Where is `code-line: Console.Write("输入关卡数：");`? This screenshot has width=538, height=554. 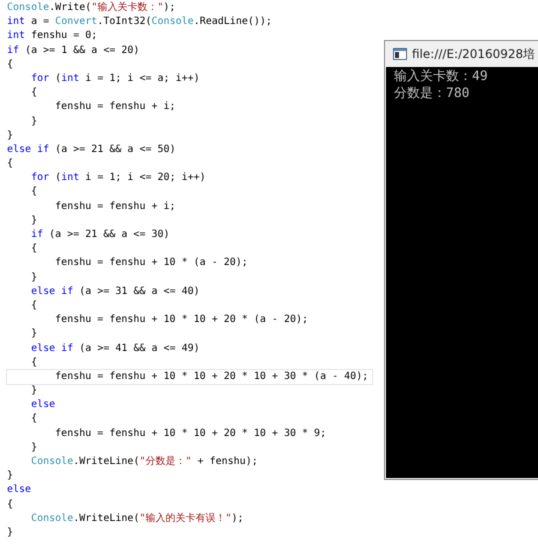
code-line: Console.Write("输入关卡数："); is located at coordinates (91, 8).